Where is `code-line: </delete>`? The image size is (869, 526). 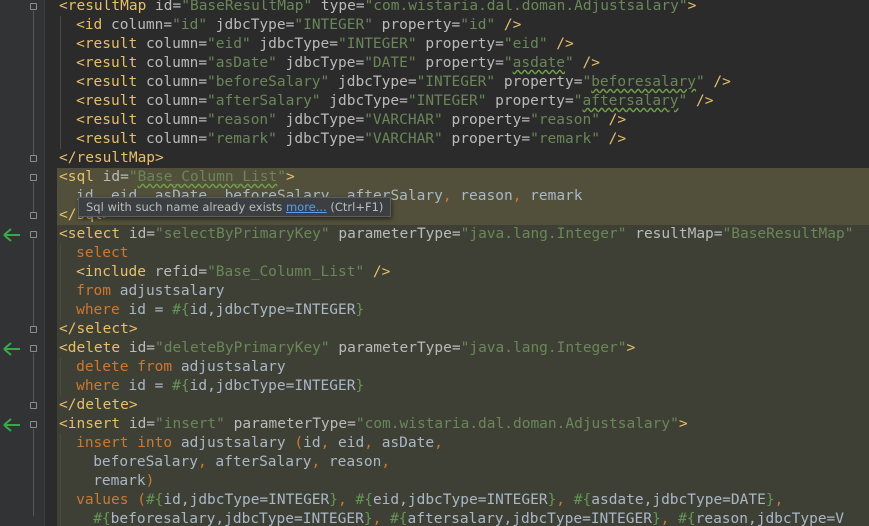 code-line: </delete> is located at coordinates (457, 405).